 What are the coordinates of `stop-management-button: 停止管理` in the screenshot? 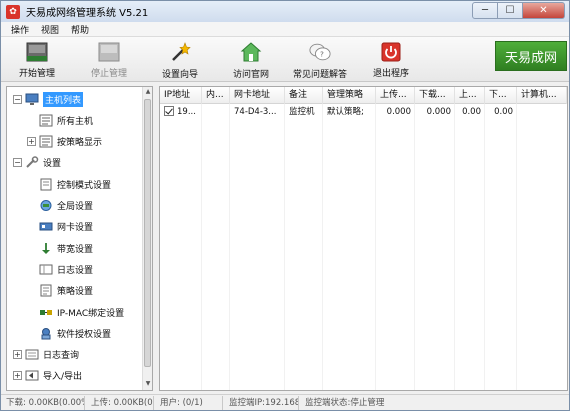 It's located at (109, 59).